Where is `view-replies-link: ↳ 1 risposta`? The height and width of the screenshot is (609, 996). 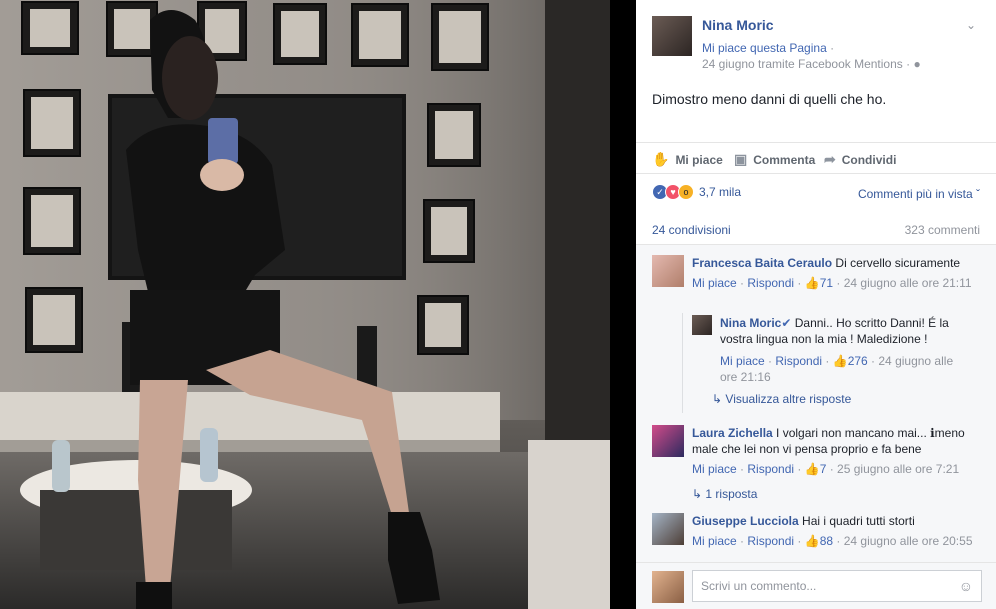
view-replies-link: ↳ 1 risposta is located at coordinates (724, 494).